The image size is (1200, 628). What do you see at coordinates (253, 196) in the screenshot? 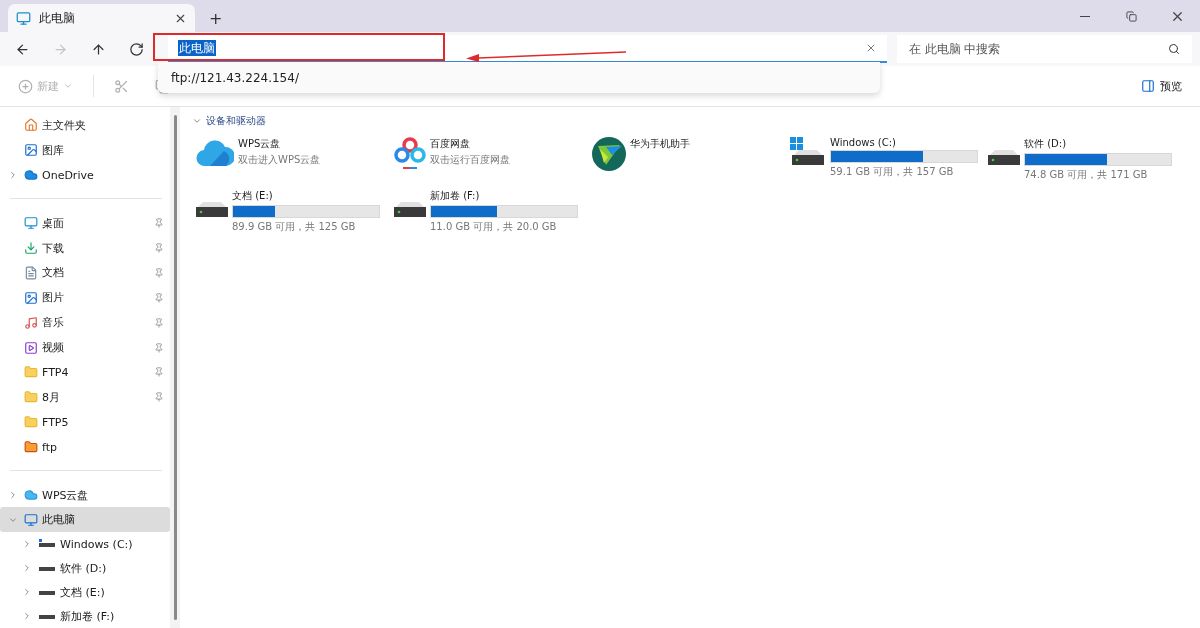
I see `item-name: 文档 (E:)` at bounding box center [253, 196].